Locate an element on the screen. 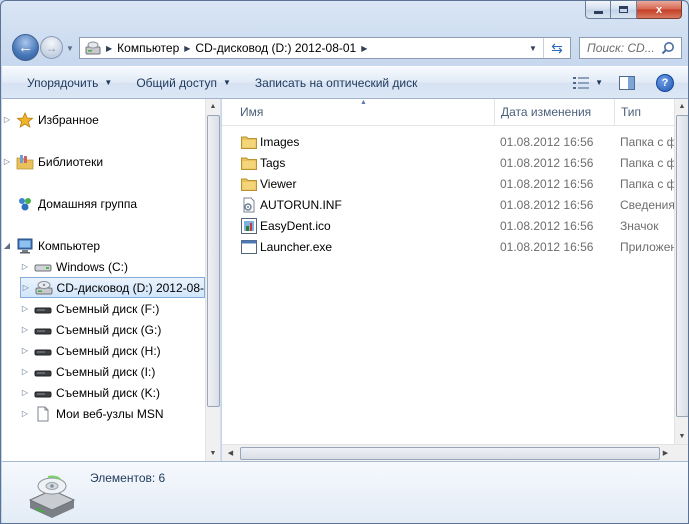  scroll-right-icon: ▶ is located at coordinates (665, 453).